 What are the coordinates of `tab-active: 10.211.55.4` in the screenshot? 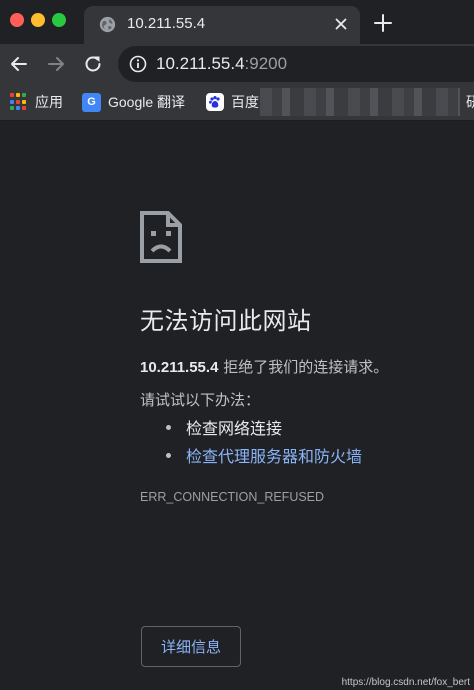 It's located at (222, 25).